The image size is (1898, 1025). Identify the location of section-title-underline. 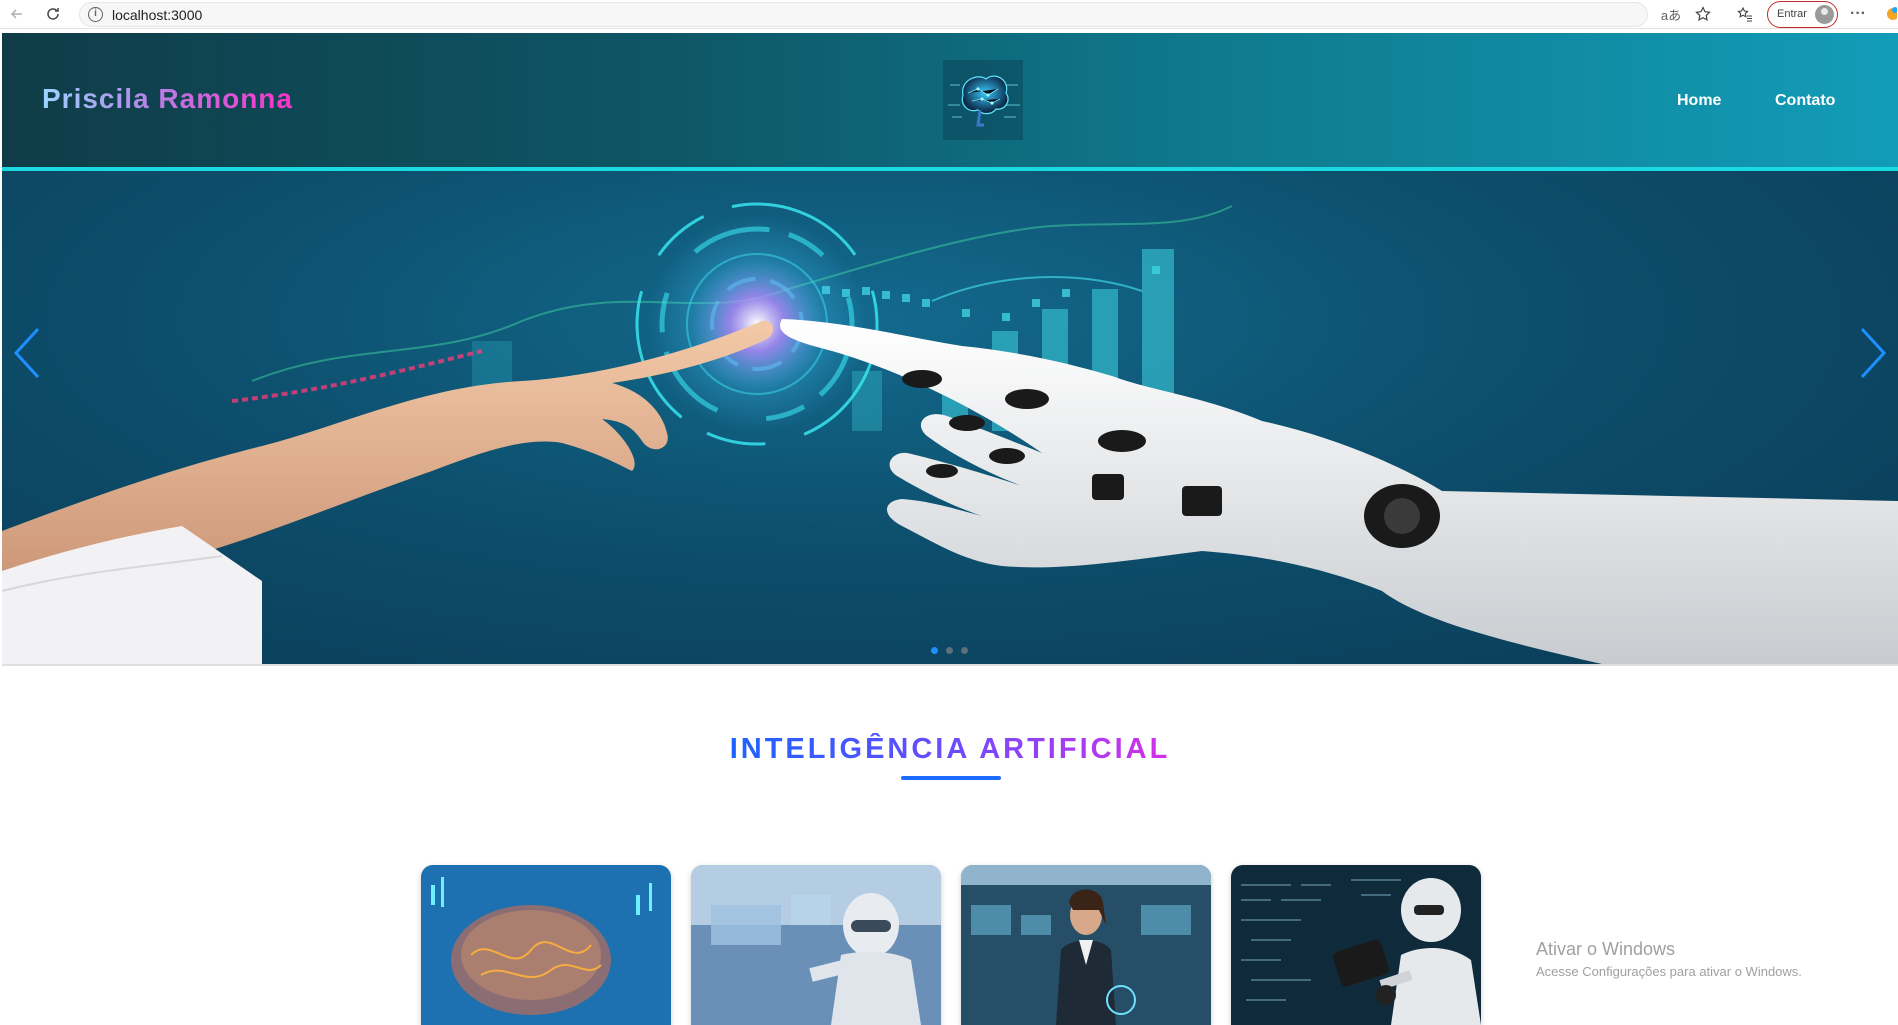
(951, 778).